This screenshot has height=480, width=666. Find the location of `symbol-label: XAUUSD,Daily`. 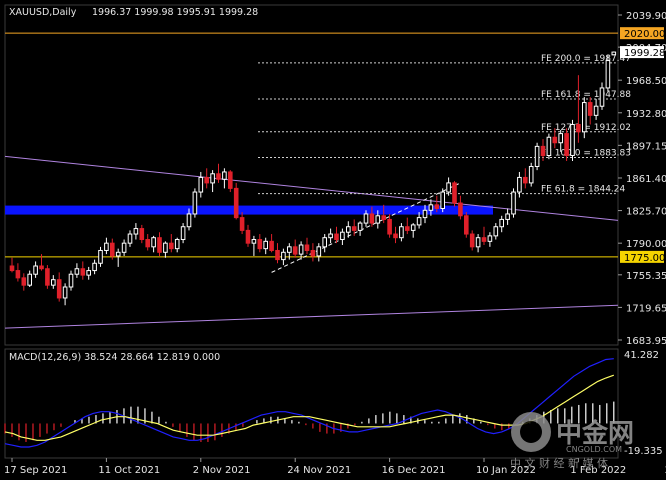

symbol-label: XAUUSD,Daily is located at coordinates (43, 12).